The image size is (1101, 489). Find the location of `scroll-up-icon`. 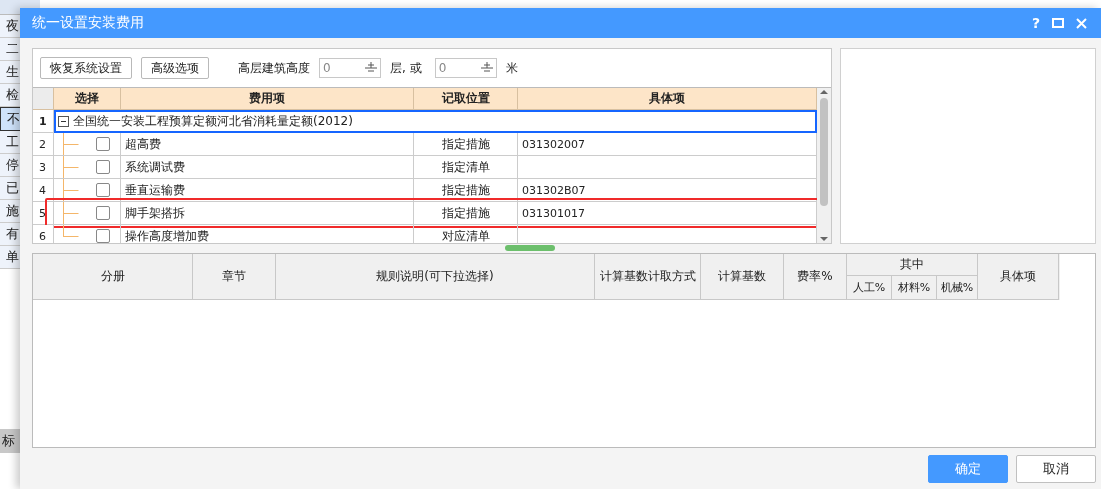

scroll-up-icon is located at coordinates (824, 92).